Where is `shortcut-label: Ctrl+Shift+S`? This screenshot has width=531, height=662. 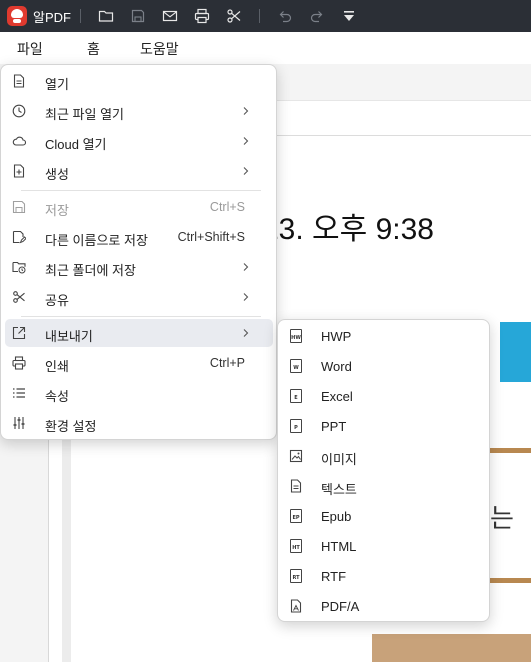
shortcut-label: Ctrl+Shift+S is located at coordinates (211, 237).